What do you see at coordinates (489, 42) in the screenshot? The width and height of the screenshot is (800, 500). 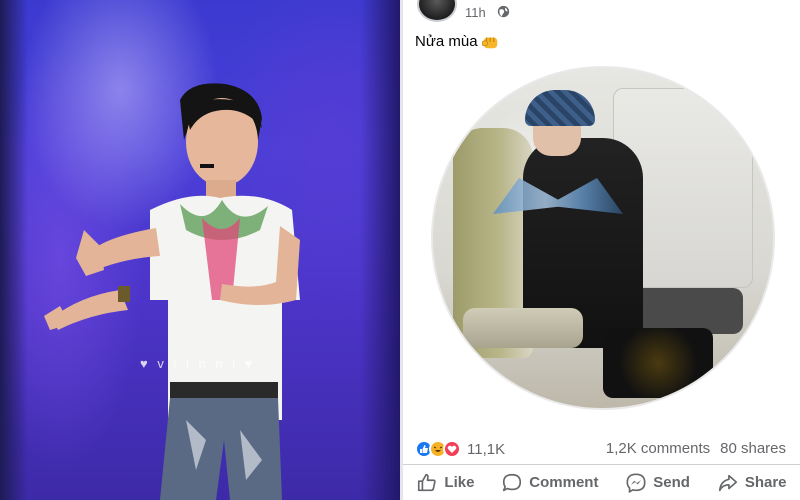 I see `fist-icon` at bounding box center [489, 42].